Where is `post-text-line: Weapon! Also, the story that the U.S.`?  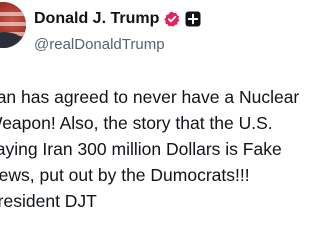 post-text-line: Weapon! Also, the story that the U.S. is located at coordinates (136, 123).